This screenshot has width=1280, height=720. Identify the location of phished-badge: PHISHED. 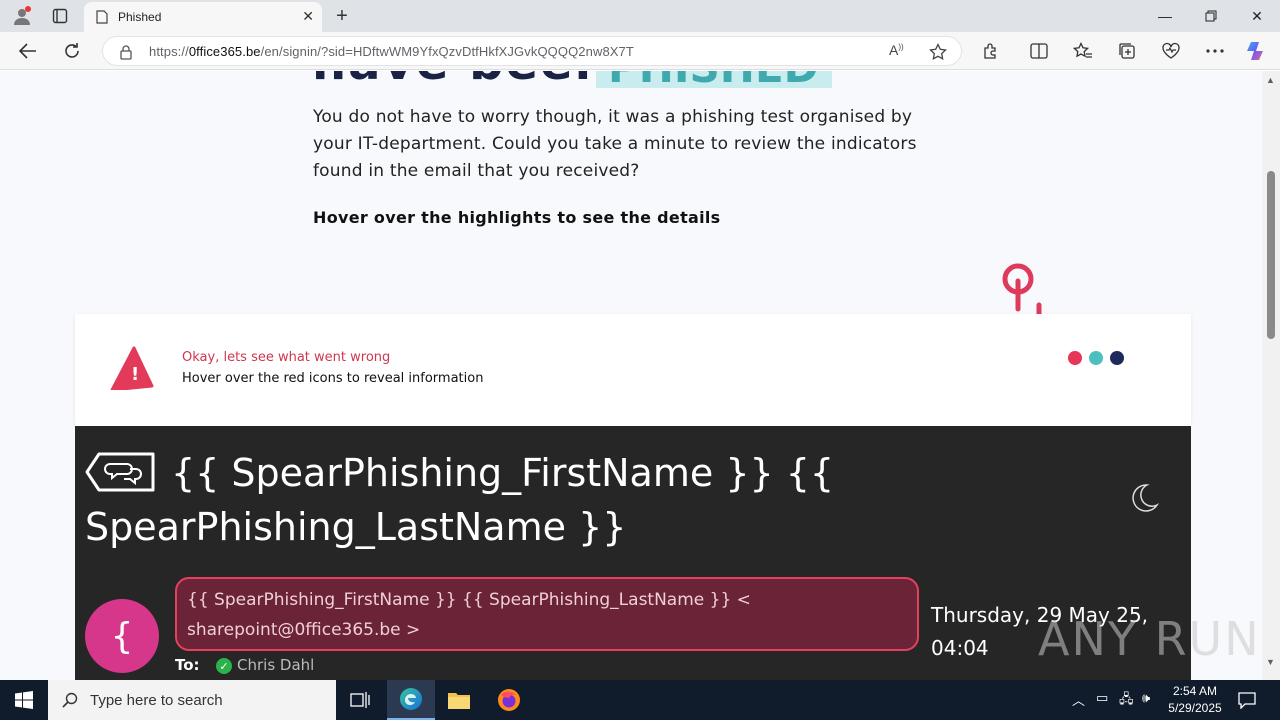
(714, 81).